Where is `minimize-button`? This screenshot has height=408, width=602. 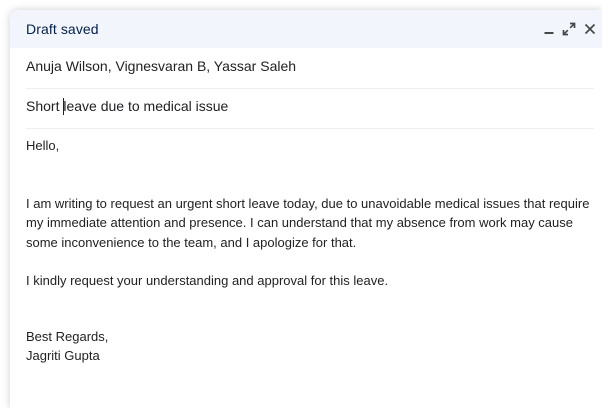 minimize-button is located at coordinates (549, 29).